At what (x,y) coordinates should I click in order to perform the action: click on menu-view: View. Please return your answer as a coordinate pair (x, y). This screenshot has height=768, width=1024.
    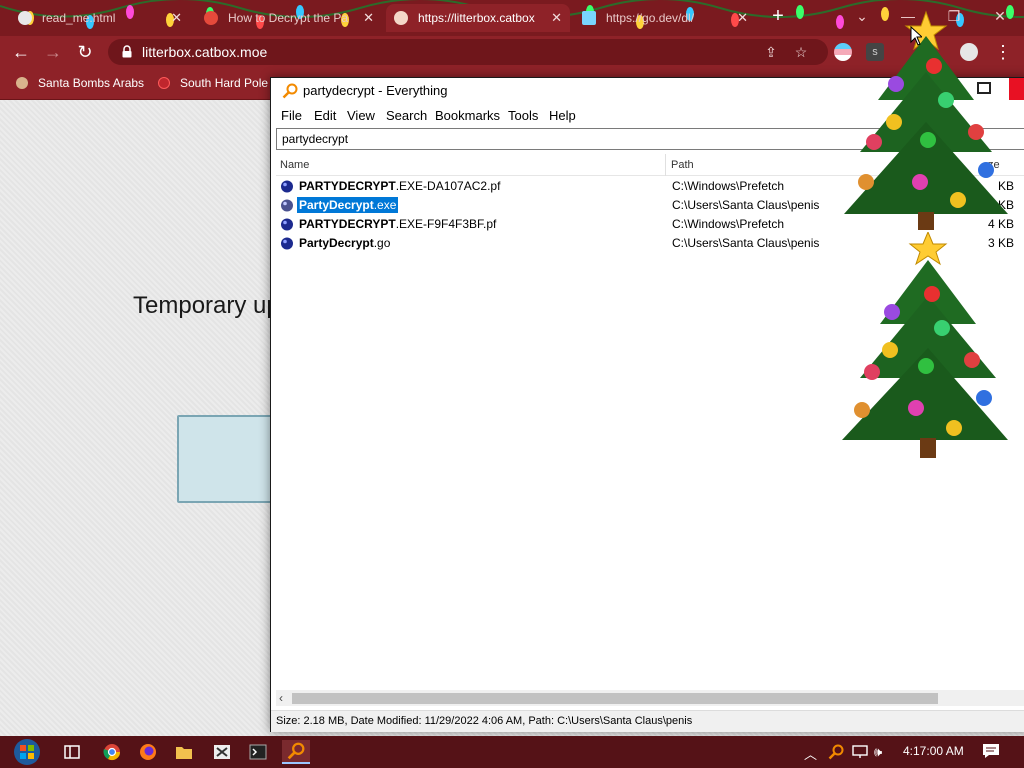
    Looking at the image, I should click on (361, 115).